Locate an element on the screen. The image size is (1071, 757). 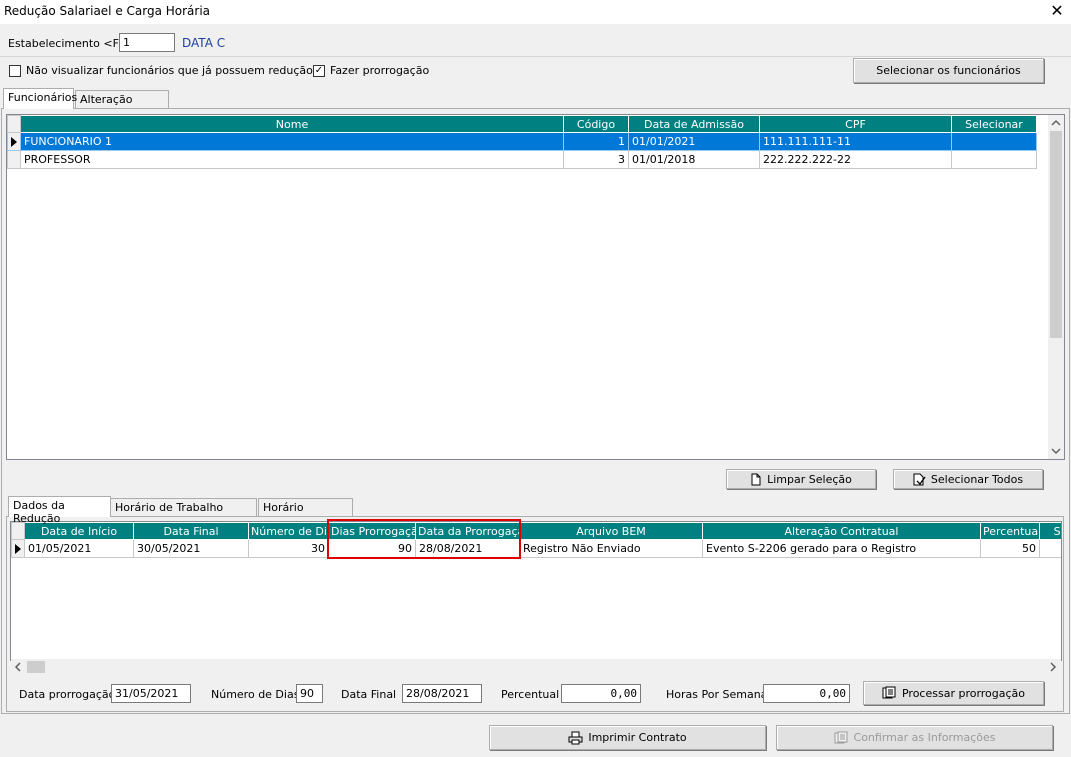
data-final-input: 28/08/2021 is located at coordinates (442, 693).